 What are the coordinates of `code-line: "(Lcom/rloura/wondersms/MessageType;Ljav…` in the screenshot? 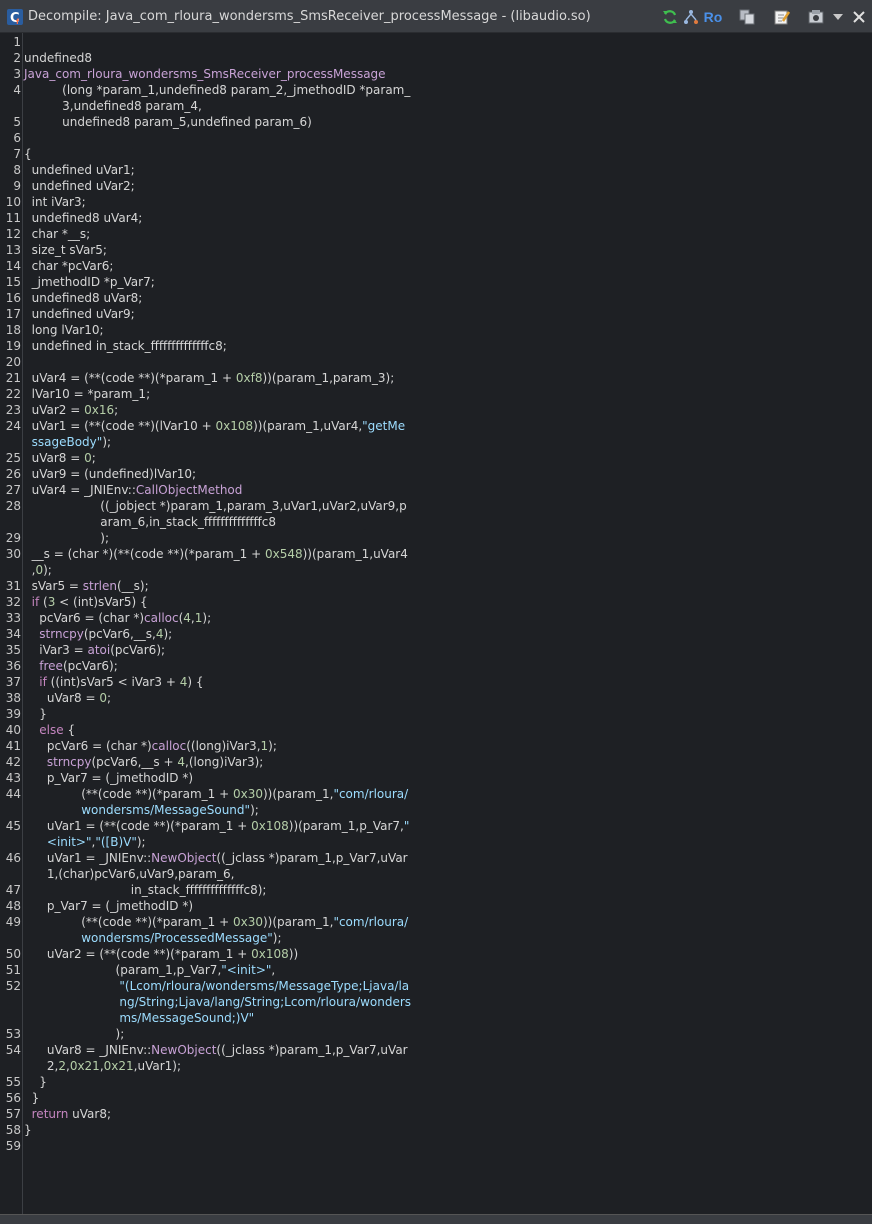 It's located at (448, 986).